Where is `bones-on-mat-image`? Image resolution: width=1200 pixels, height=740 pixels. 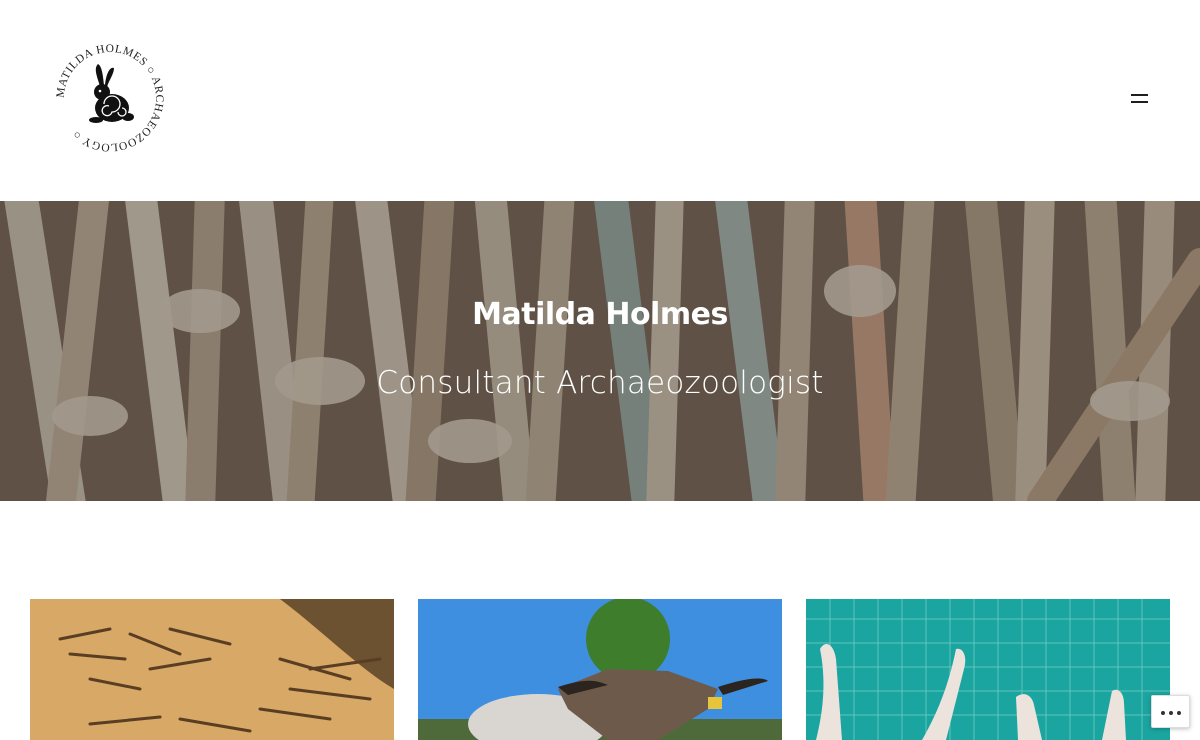
bones-on-mat-image is located at coordinates (988, 669).